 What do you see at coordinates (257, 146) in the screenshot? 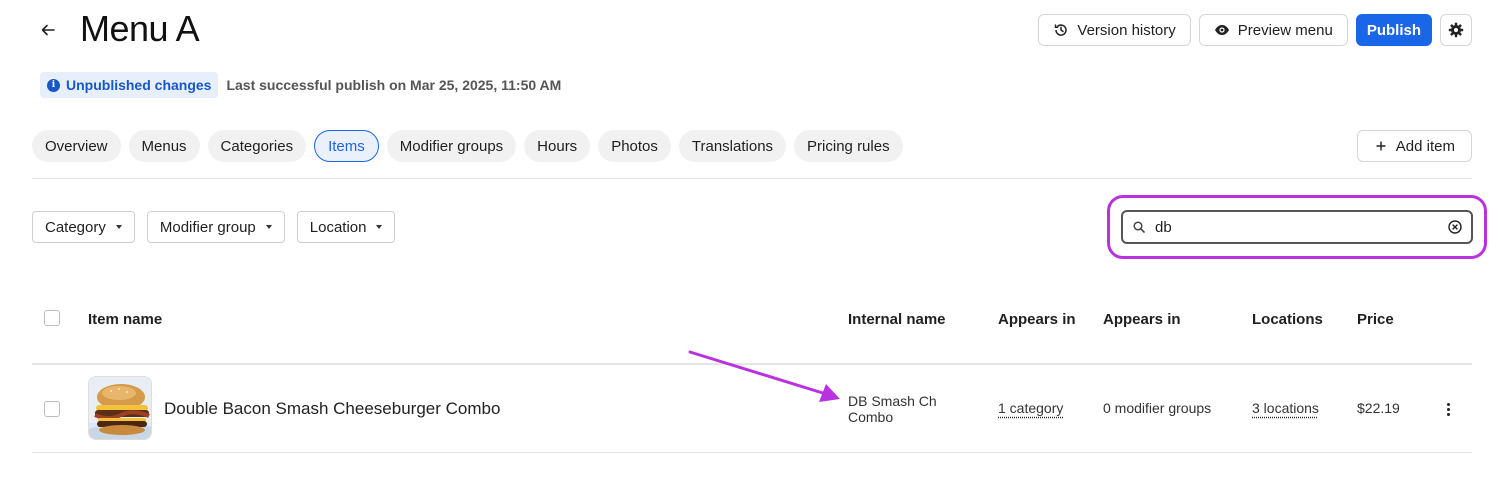
I see `tab-categories: Categories` at bounding box center [257, 146].